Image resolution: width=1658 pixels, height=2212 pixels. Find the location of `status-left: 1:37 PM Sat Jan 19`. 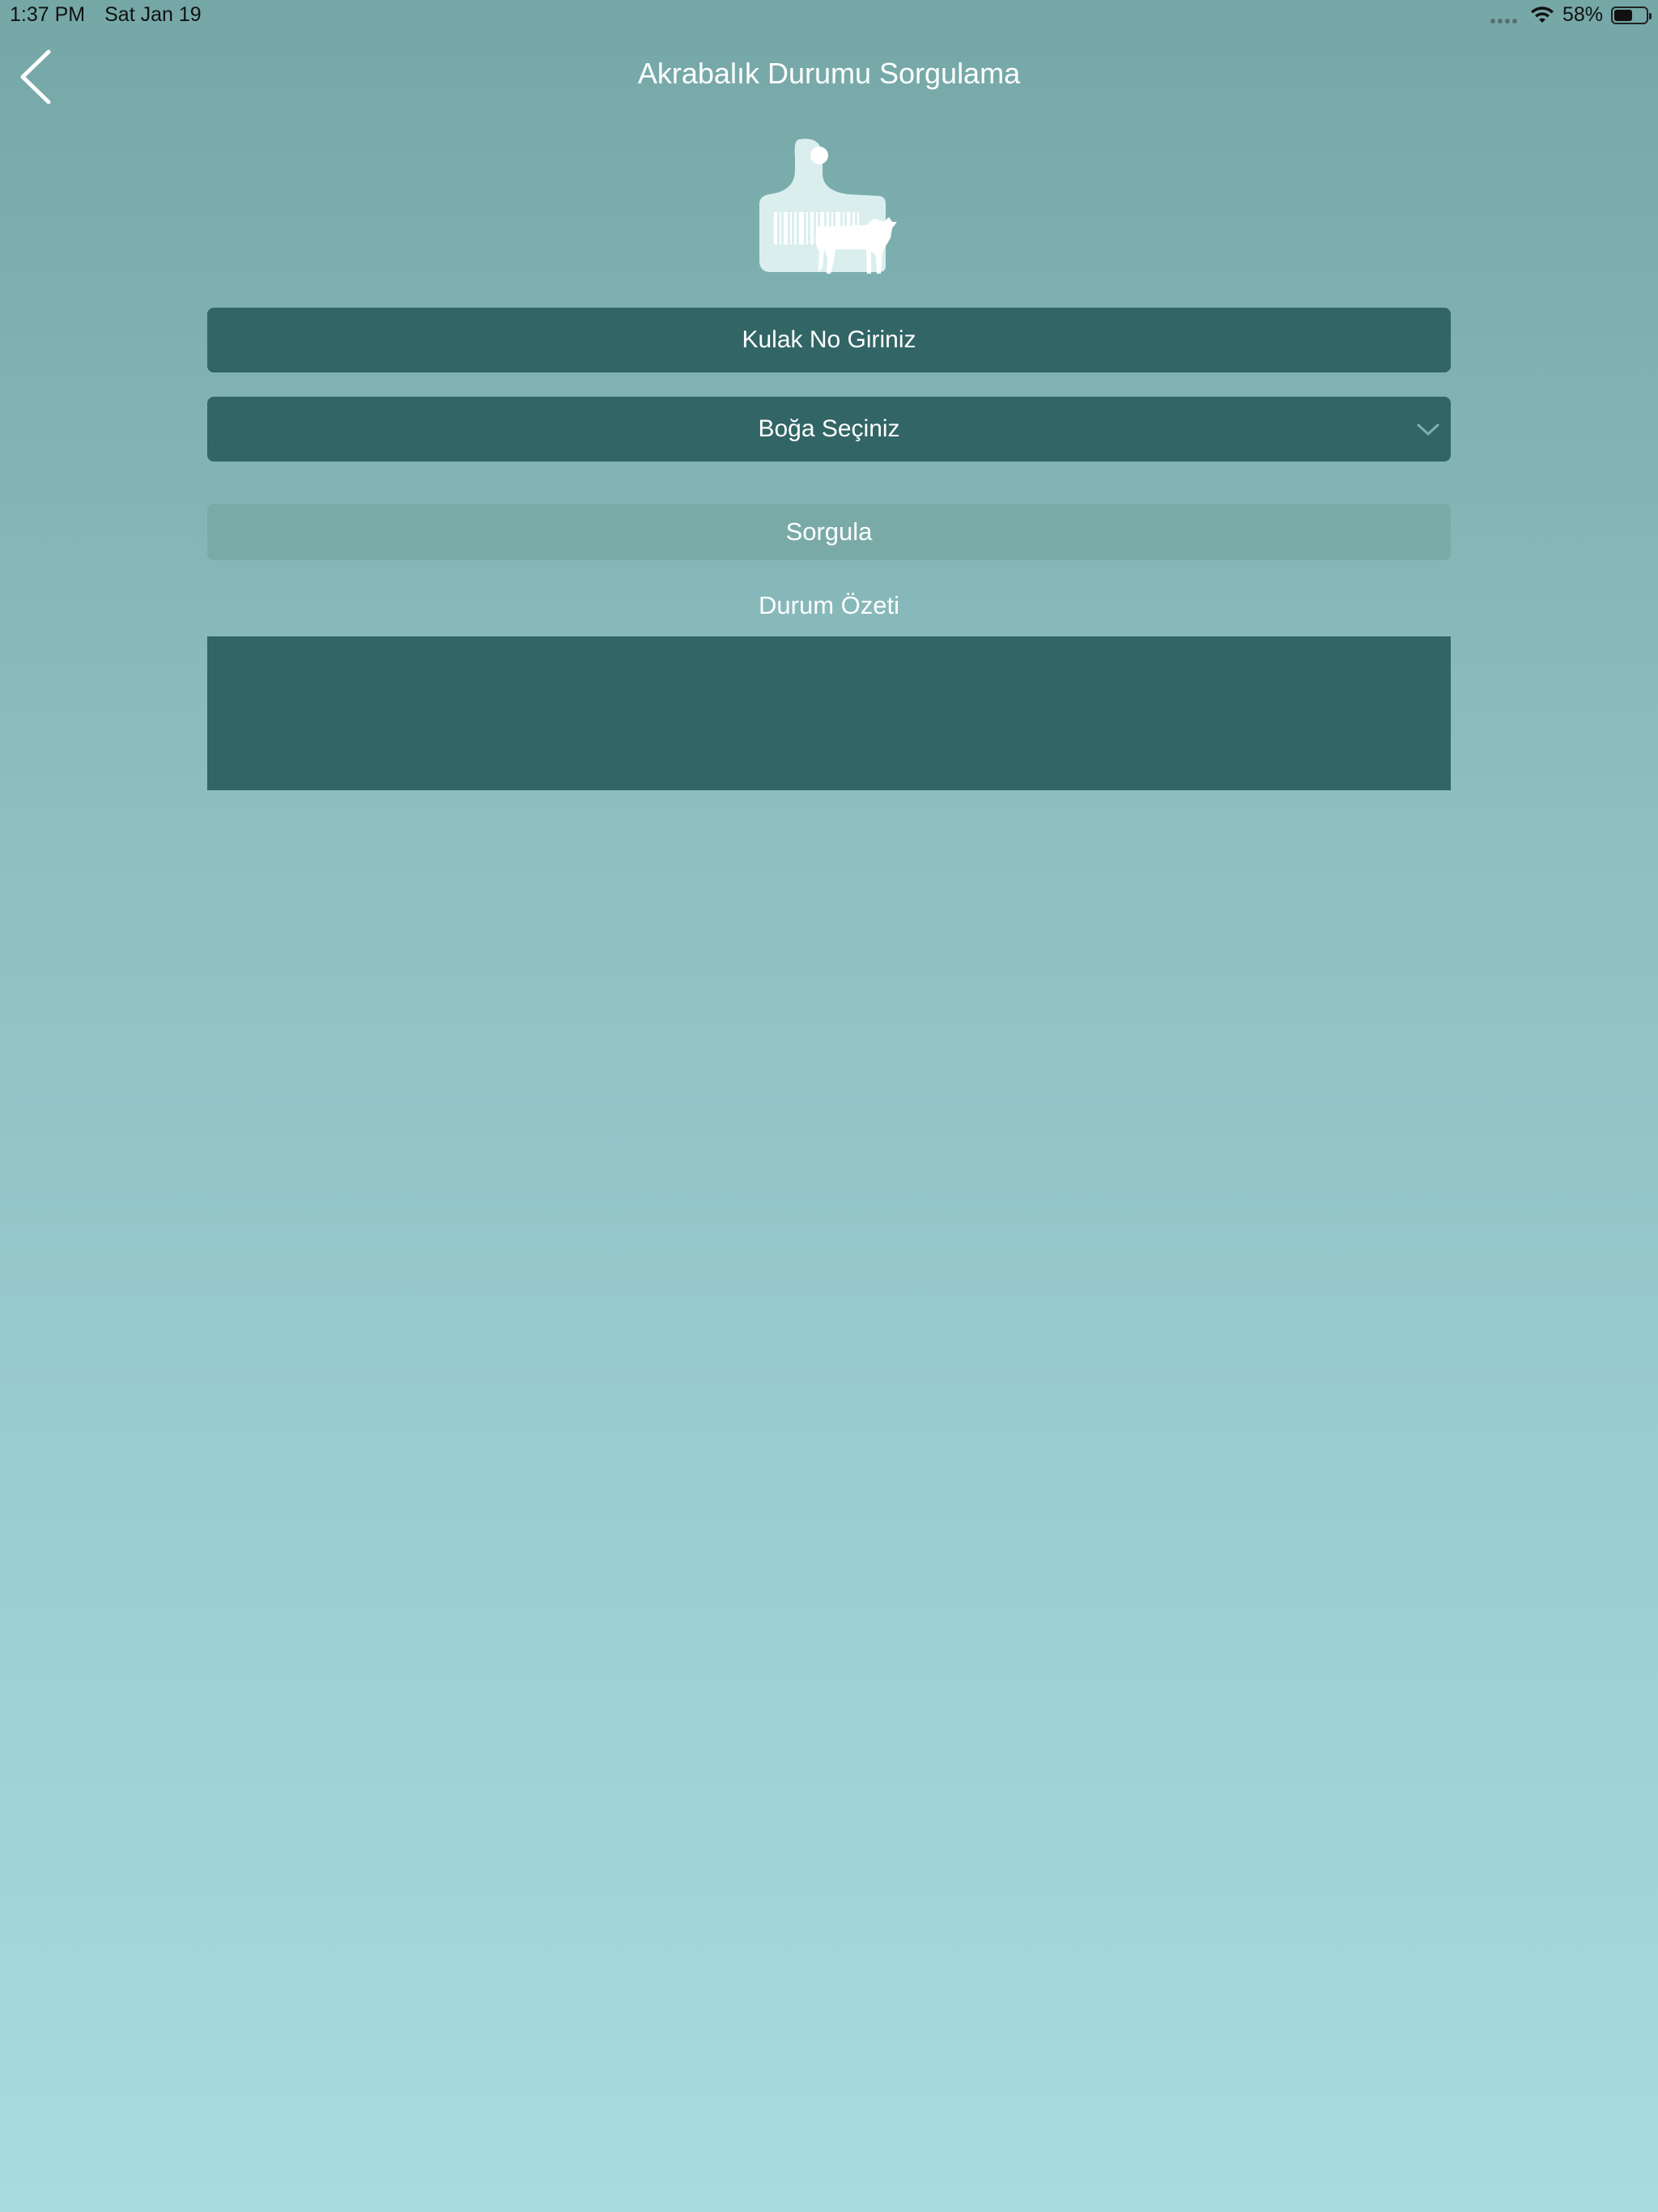

status-left: 1:37 PM Sat Jan 19 is located at coordinates (106, 15).